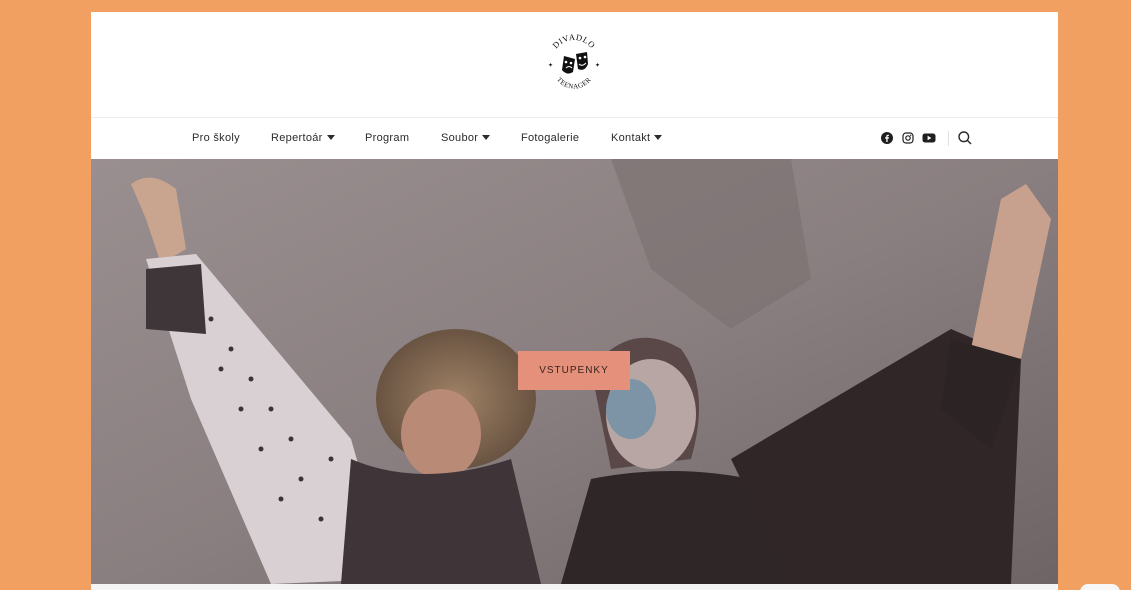 This screenshot has height=590, width=1131. What do you see at coordinates (573, 42) in the screenshot?
I see `svg-text: DIVADLO` at bounding box center [573, 42].